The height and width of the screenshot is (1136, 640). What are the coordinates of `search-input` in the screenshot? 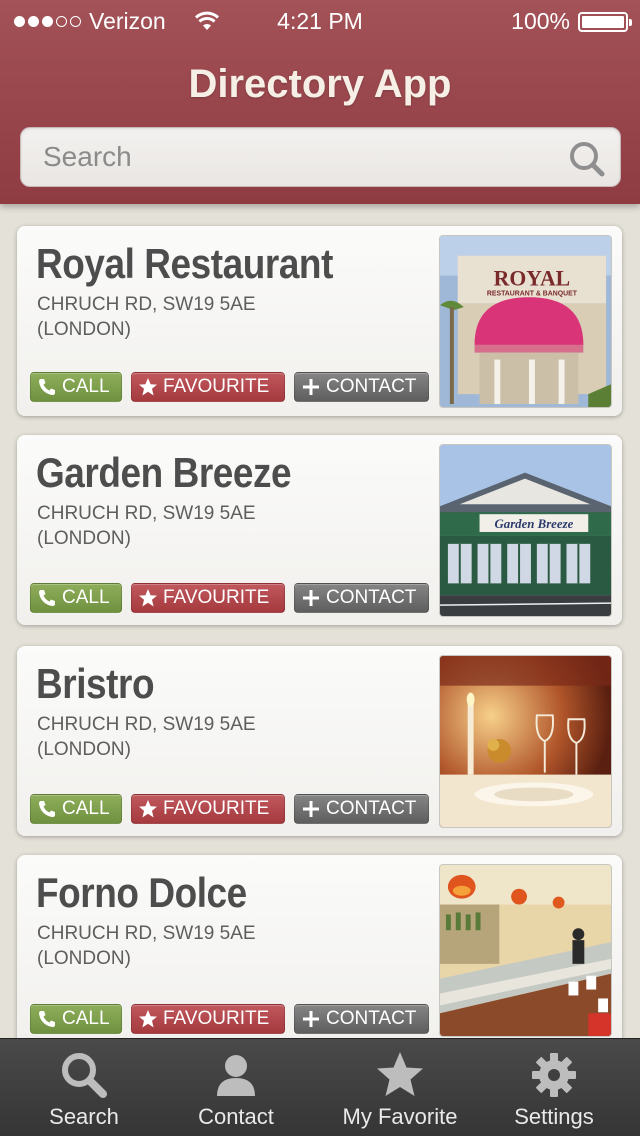 It's located at (291, 157).